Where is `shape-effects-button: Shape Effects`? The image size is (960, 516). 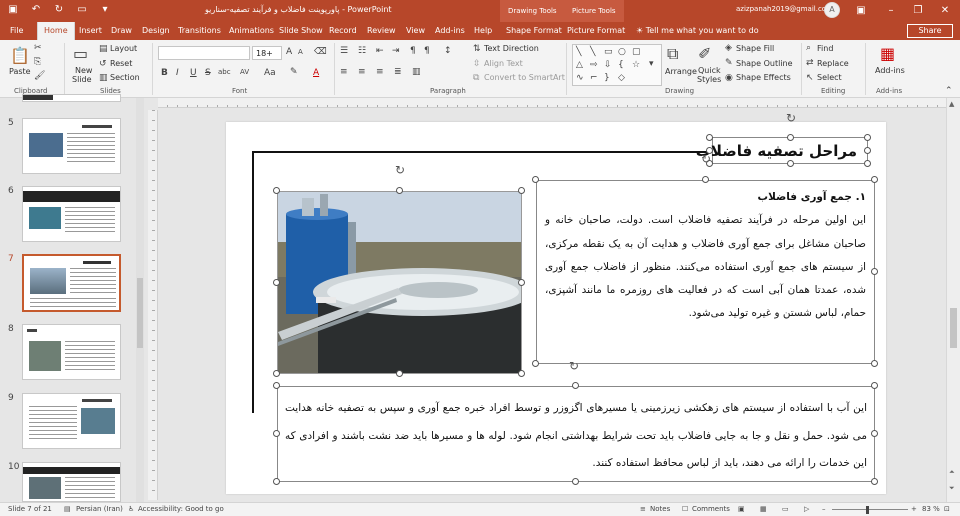
shape-effects-button: Shape Effects is located at coordinates (763, 78).